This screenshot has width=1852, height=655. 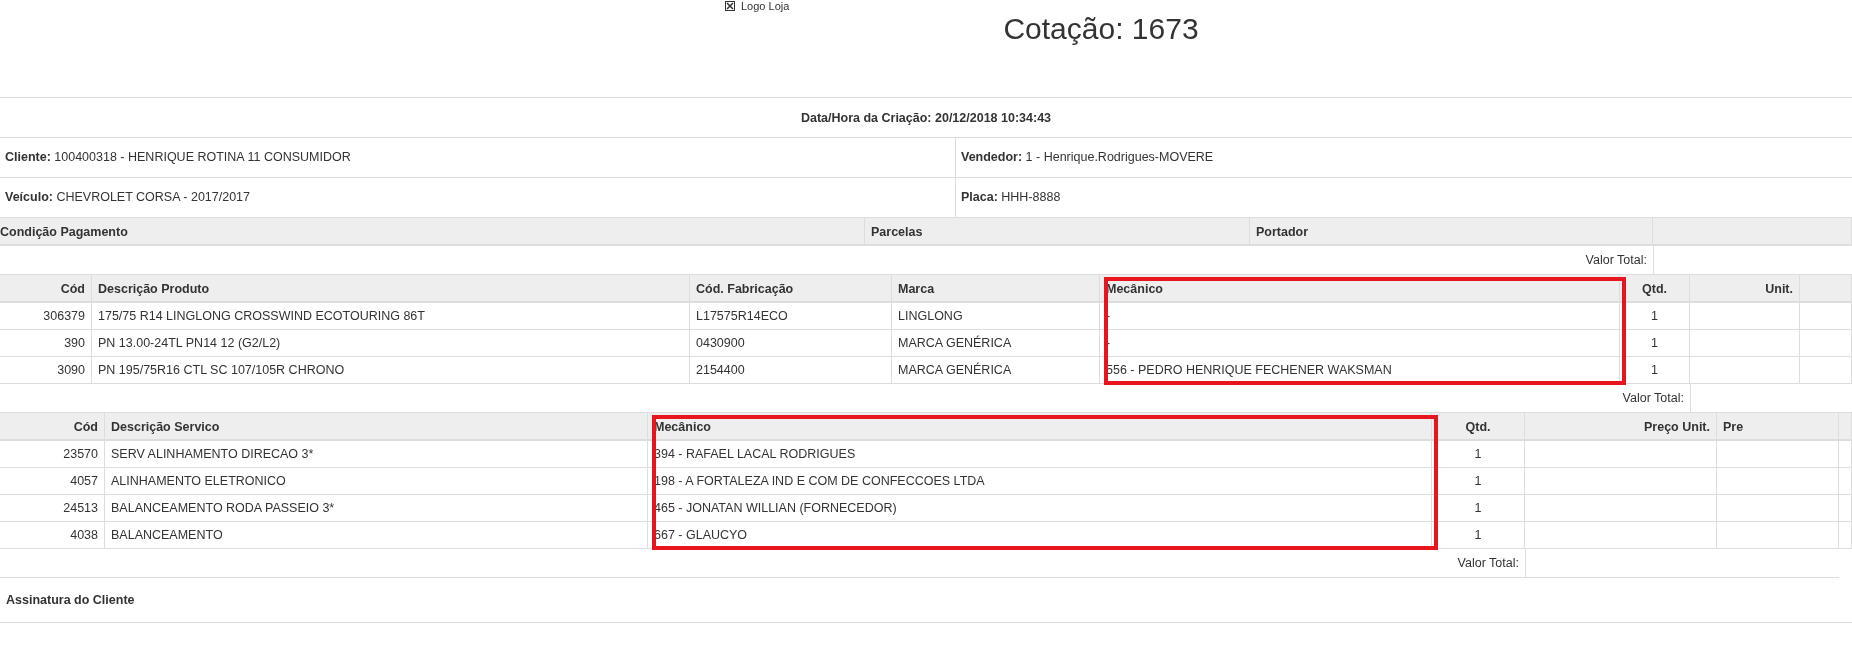 I want to click on signature-label: Assinatura do Cliente, so click(x=926, y=600).